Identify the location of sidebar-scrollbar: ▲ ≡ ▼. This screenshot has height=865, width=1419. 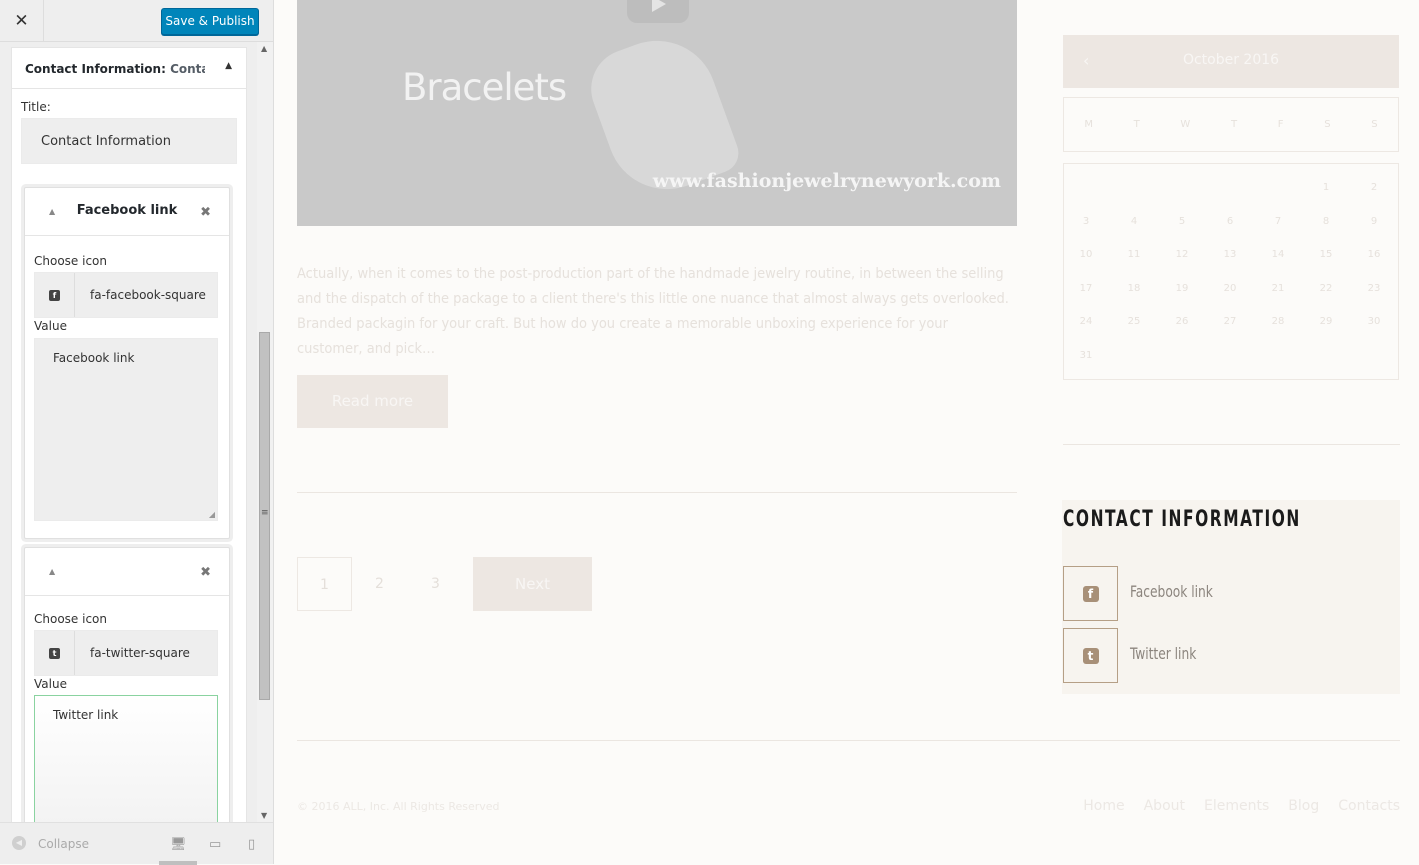
(265, 432).